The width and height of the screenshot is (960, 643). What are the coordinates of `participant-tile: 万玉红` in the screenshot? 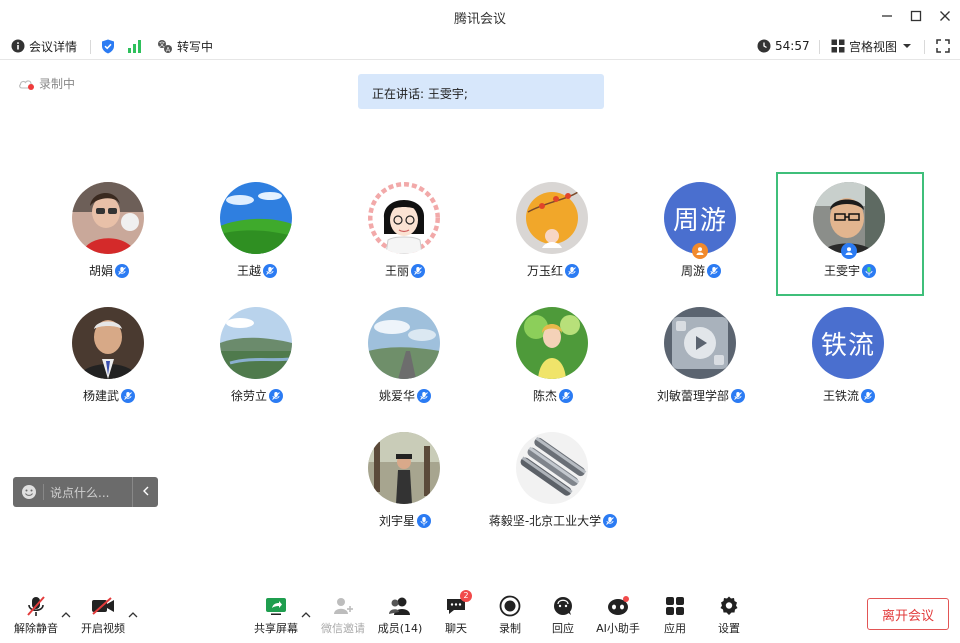 It's located at (553, 234).